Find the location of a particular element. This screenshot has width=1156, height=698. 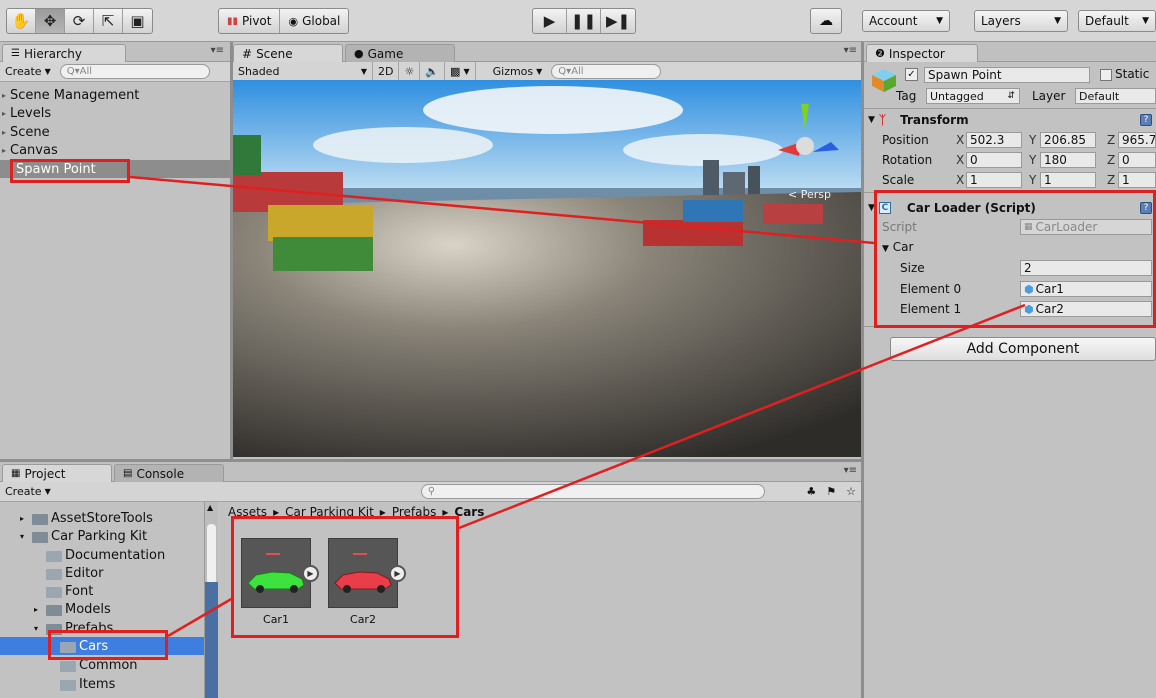

filter-by-type-icon: ♣ is located at coordinates (811, 491).